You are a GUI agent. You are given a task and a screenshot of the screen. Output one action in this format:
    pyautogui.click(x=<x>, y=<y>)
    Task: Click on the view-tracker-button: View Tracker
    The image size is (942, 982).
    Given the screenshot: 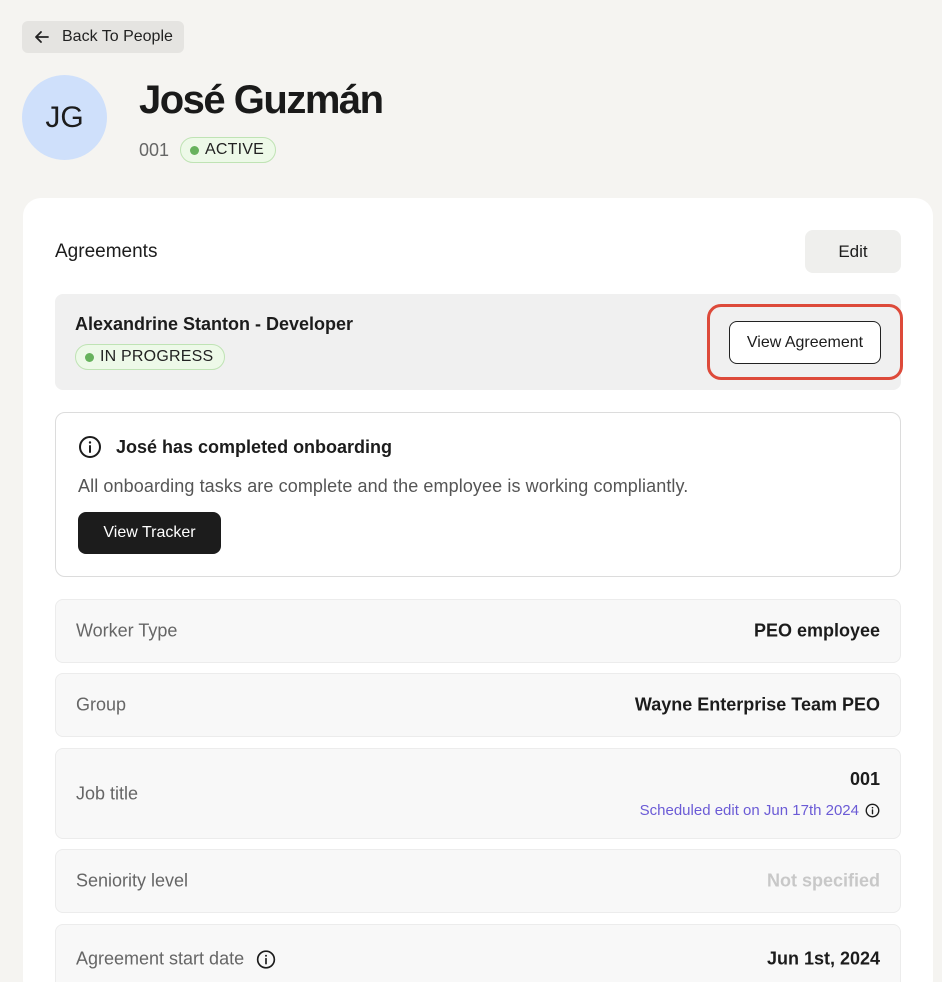 What is the action you would take?
    pyautogui.click(x=149, y=533)
    